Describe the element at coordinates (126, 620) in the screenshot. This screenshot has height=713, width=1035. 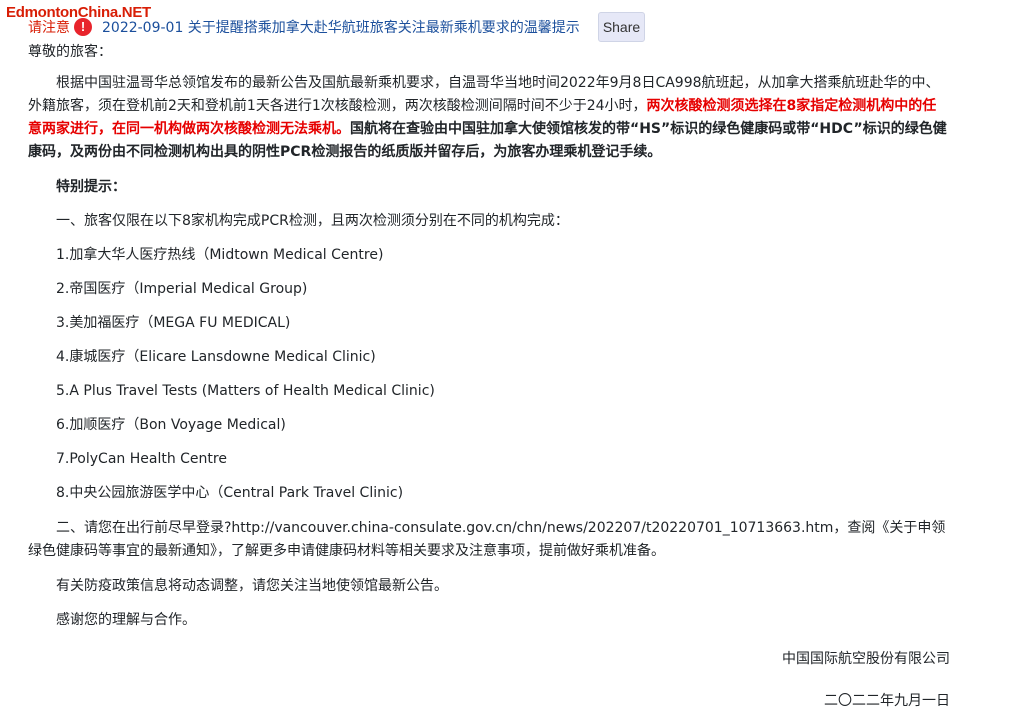
I see `thanks-line: 感谢您的理解与合作。` at that location.